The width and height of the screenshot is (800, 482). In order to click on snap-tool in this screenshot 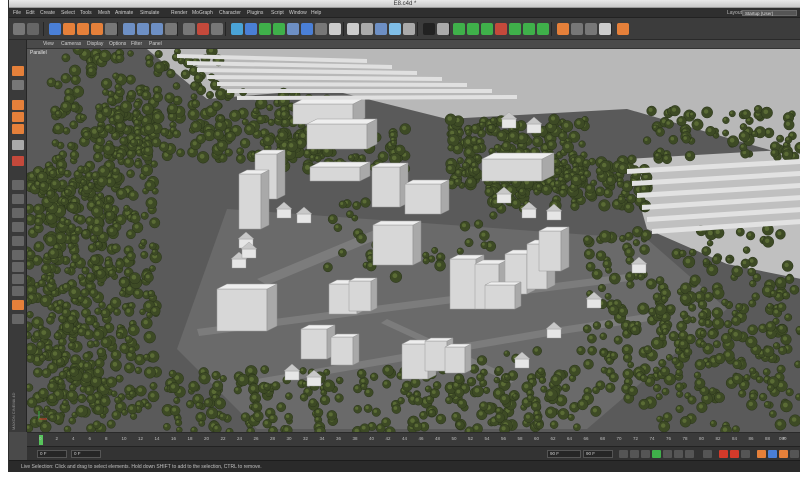, I will do `click(18, 267)`.